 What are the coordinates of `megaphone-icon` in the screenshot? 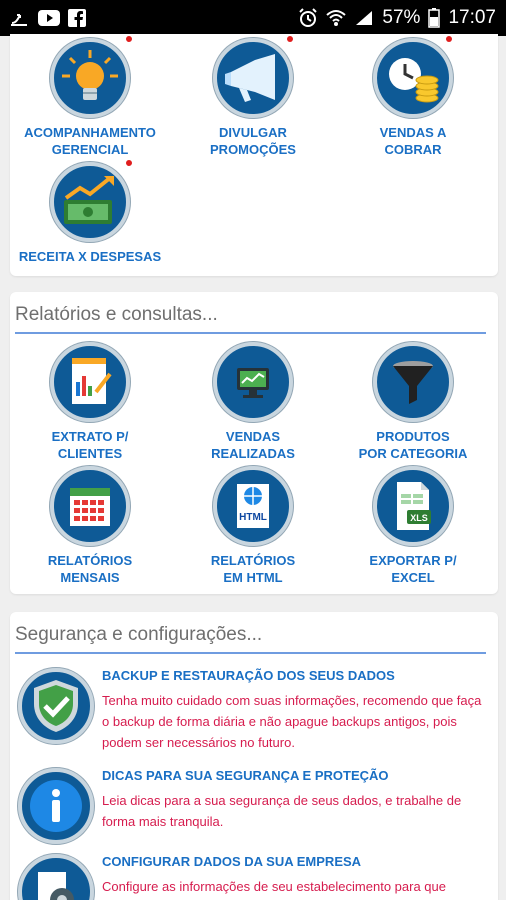 It's located at (253, 78).